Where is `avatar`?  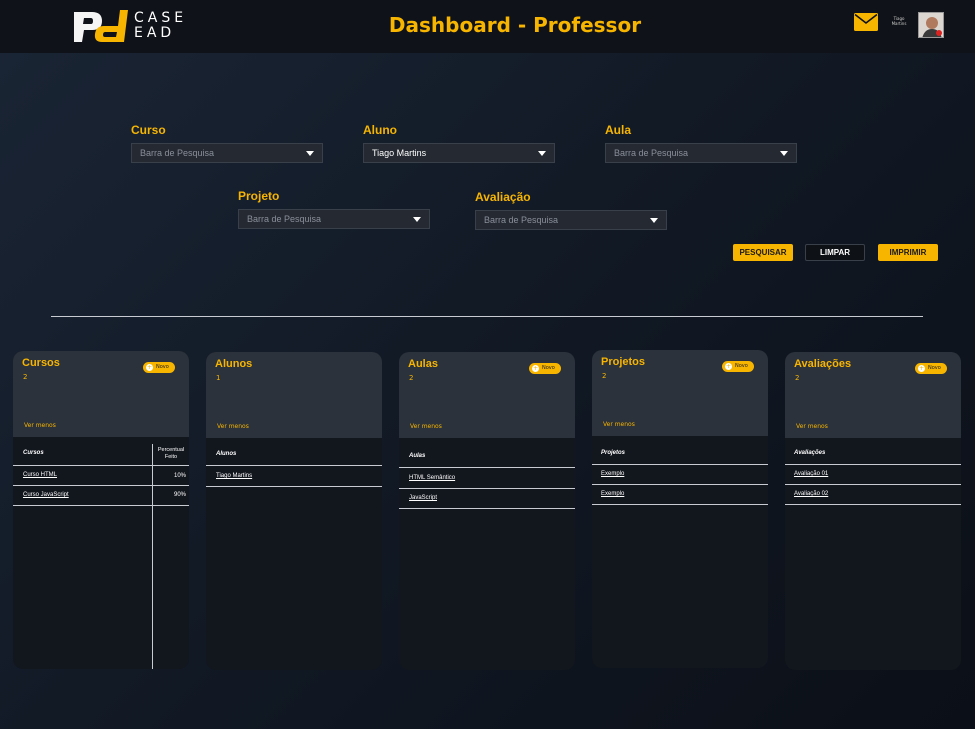 avatar is located at coordinates (931, 25).